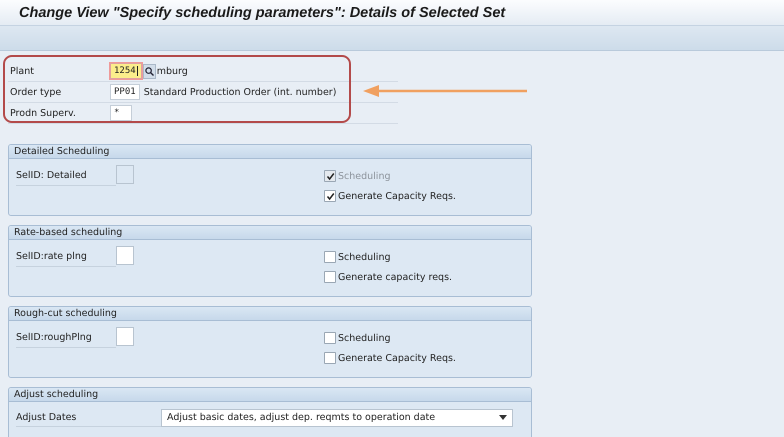 This screenshot has width=784, height=437. Describe the element at coordinates (149, 71) in the screenshot. I see `search-button` at that location.